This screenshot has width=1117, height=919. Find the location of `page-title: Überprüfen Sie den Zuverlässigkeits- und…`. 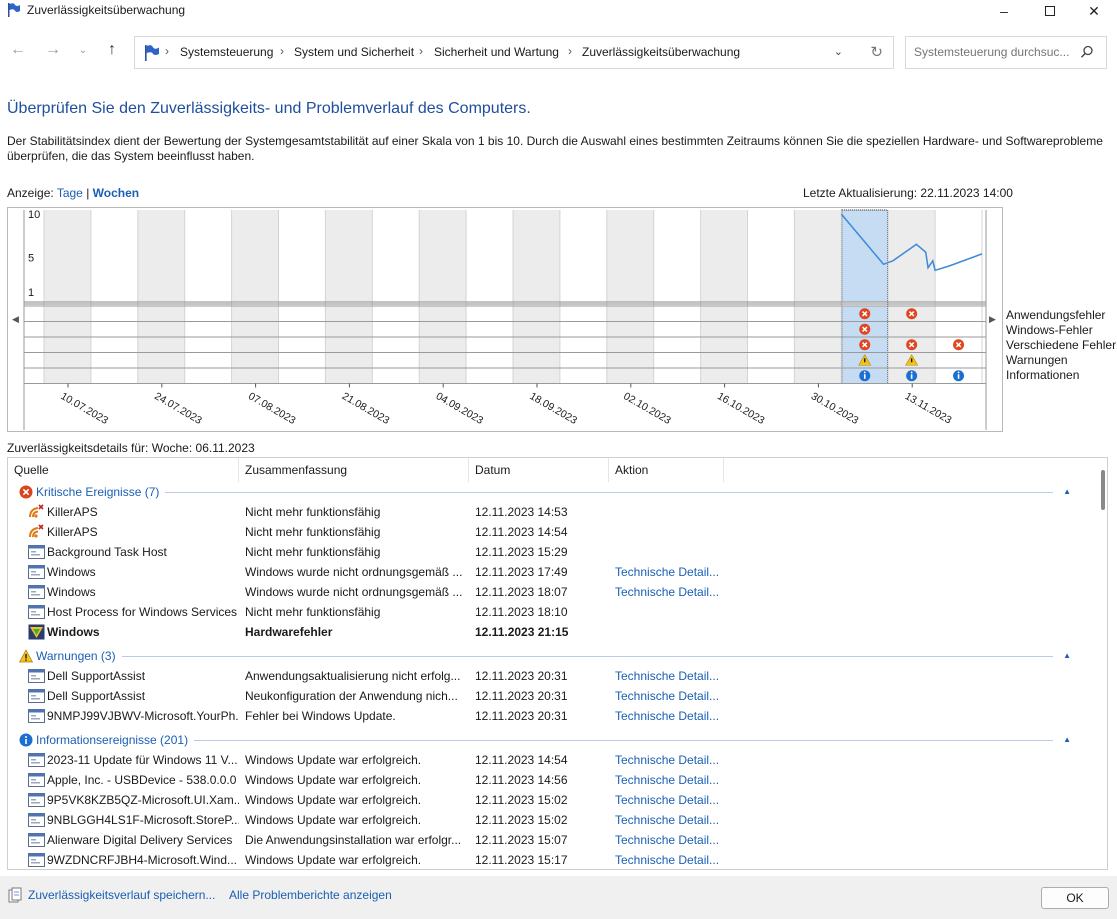

page-title: Überprüfen Sie den Zuverlässigkeits- und… is located at coordinates (269, 108).